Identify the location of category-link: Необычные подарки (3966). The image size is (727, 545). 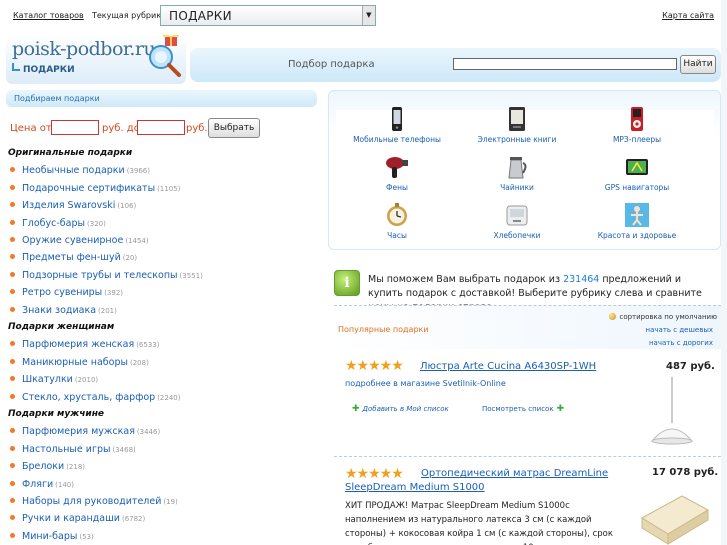
(80, 170).